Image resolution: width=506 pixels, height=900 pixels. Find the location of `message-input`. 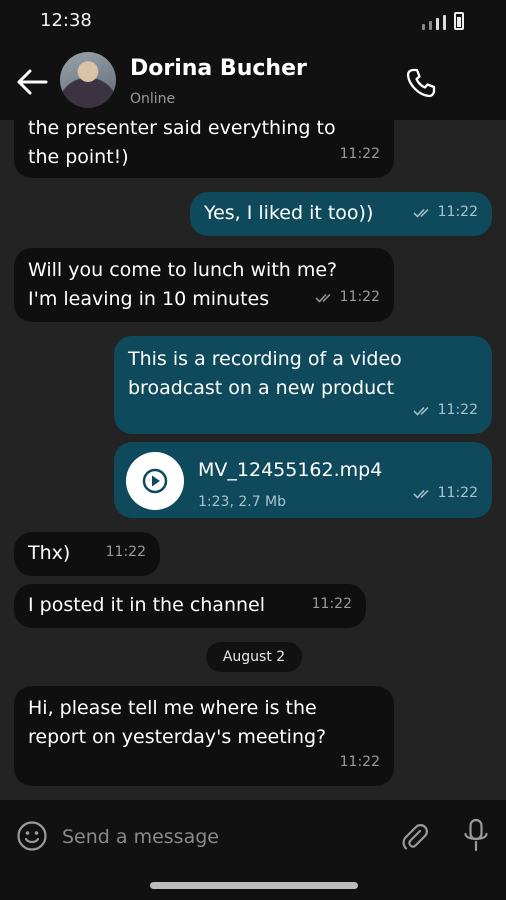

message-input is located at coordinates (212, 837).